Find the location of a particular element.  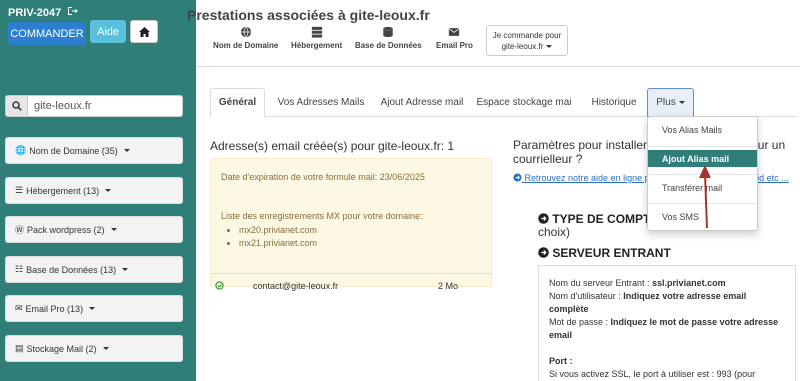

account-id: PRIV-2047 is located at coordinates (35, 12).